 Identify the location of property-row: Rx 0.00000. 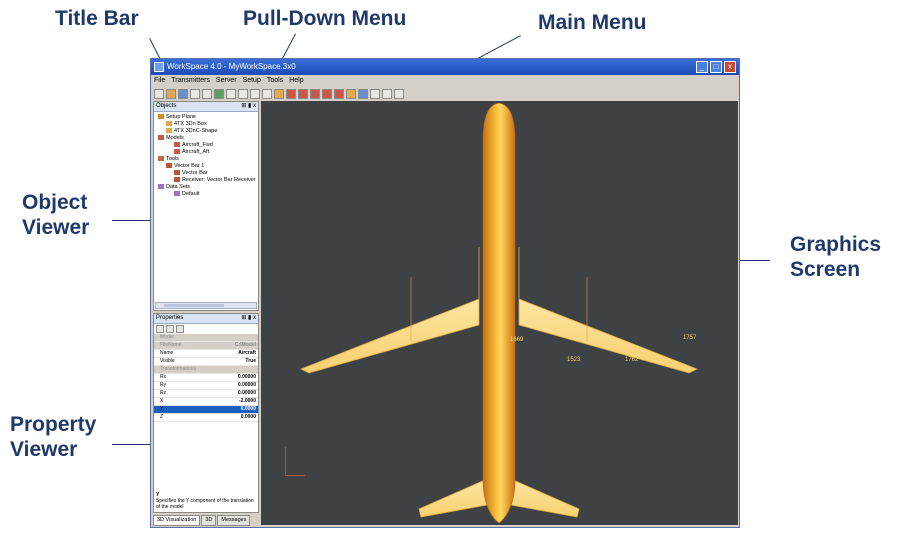
(206, 378).